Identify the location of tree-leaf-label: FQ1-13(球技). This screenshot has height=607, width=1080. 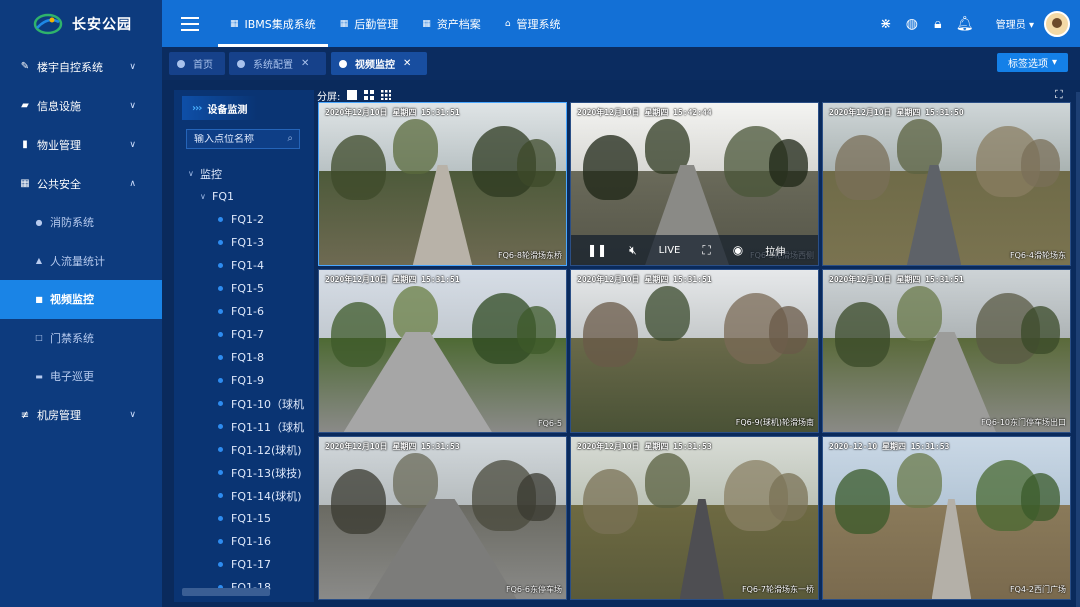
(266, 473).